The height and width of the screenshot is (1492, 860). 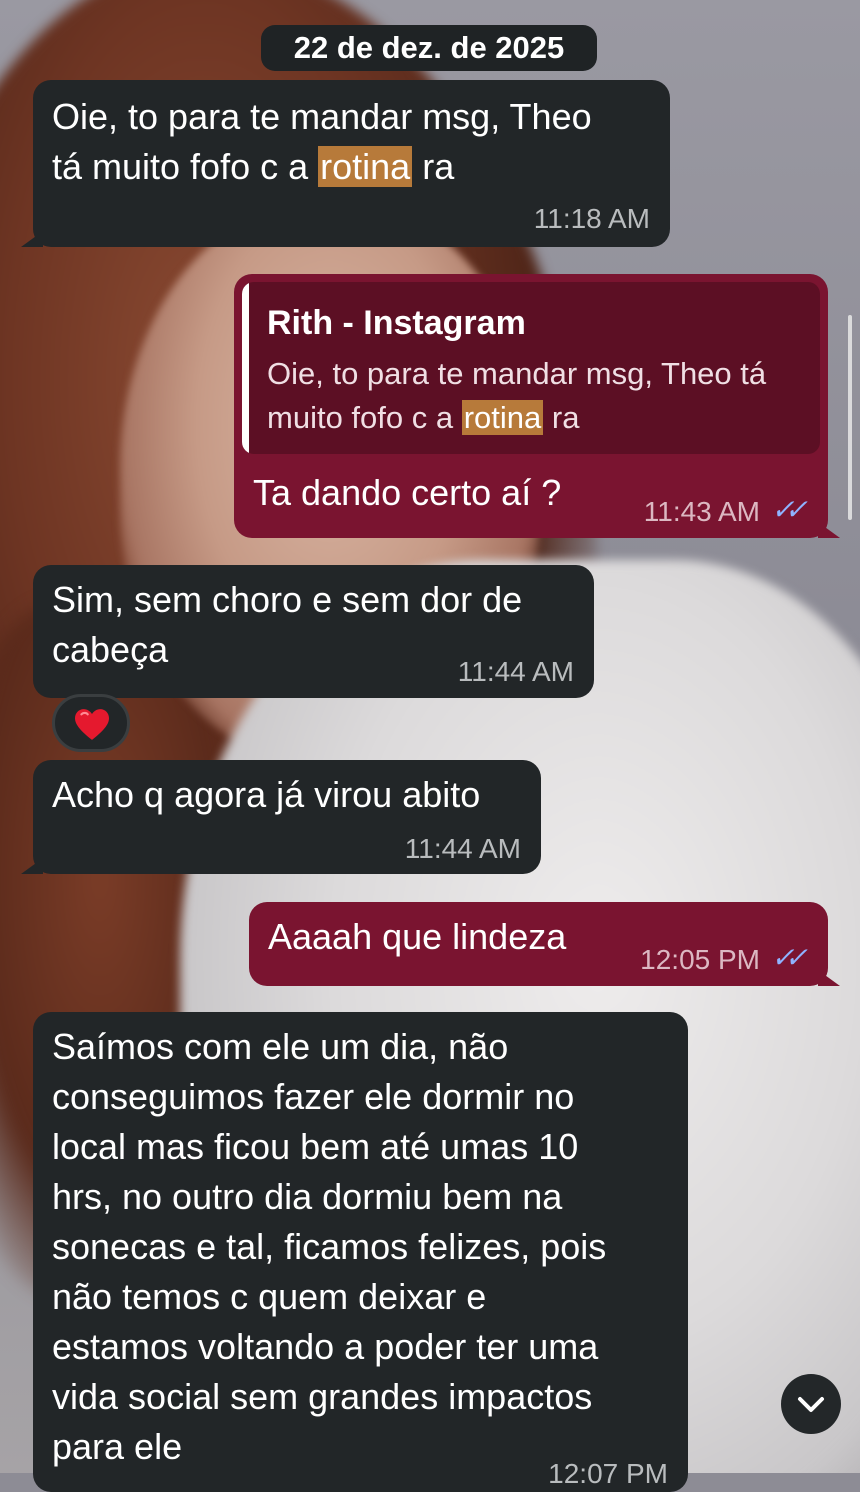 What do you see at coordinates (245, 368) in the screenshot?
I see `quote-bar` at bounding box center [245, 368].